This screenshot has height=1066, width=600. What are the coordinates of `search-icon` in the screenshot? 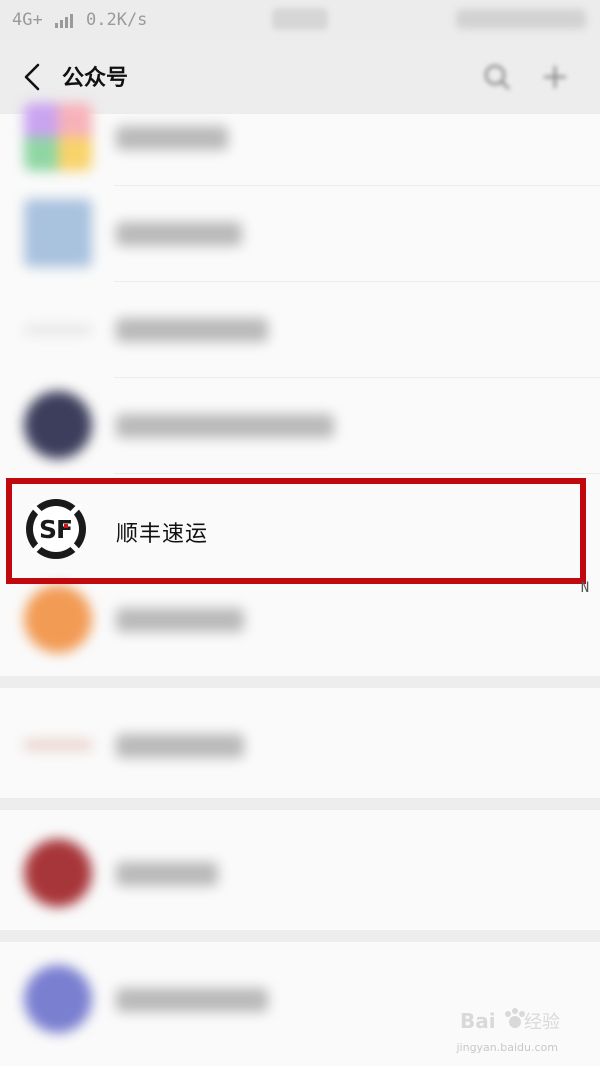 It's located at (497, 77).